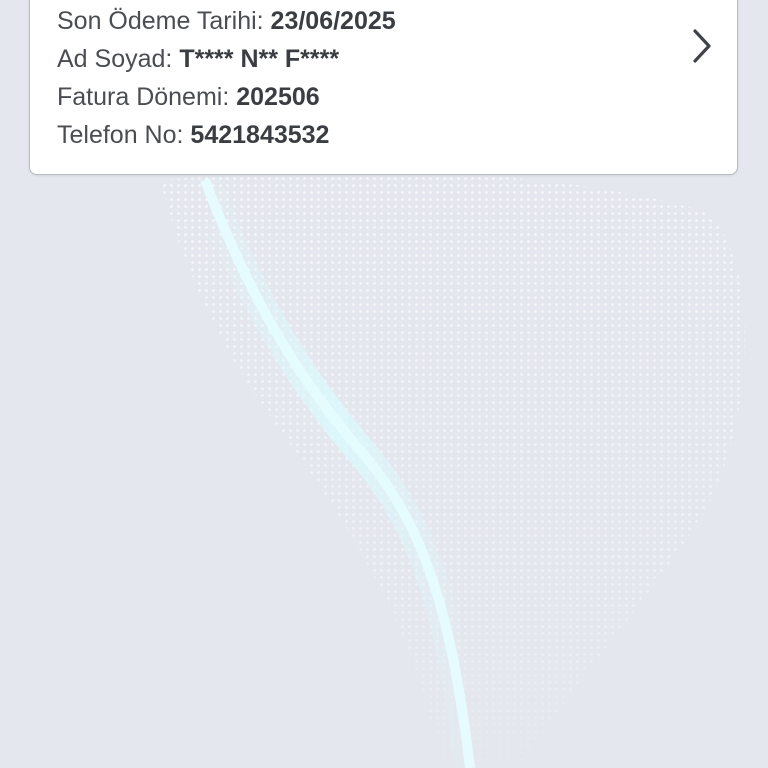 Image resolution: width=768 pixels, height=768 pixels. Describe the element at coordinates (118, 59) in the screenshot. I see `name-label: Ad Soyad:` at that location.